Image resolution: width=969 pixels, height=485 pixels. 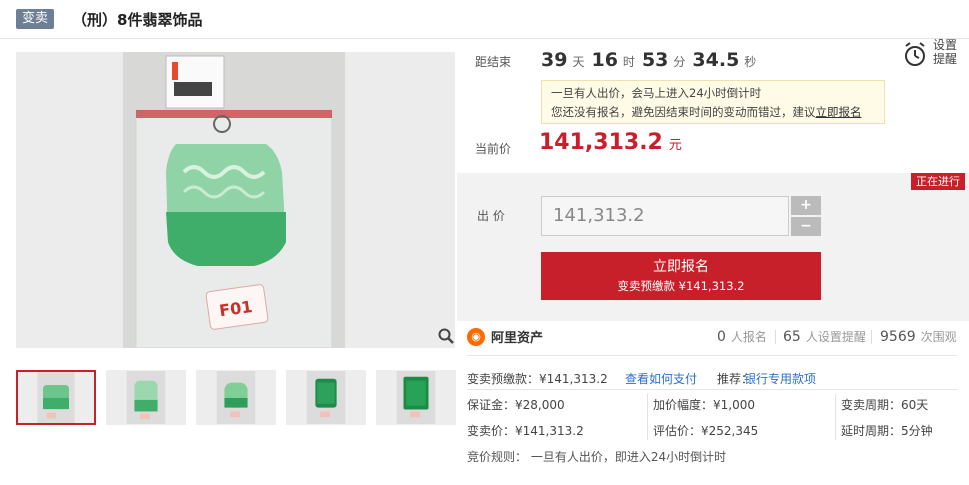 I want to click on notice-line-2: 您还没有报名，避免因结束时间的变动而错过，建议立即报名, so click(x=713, y=112).